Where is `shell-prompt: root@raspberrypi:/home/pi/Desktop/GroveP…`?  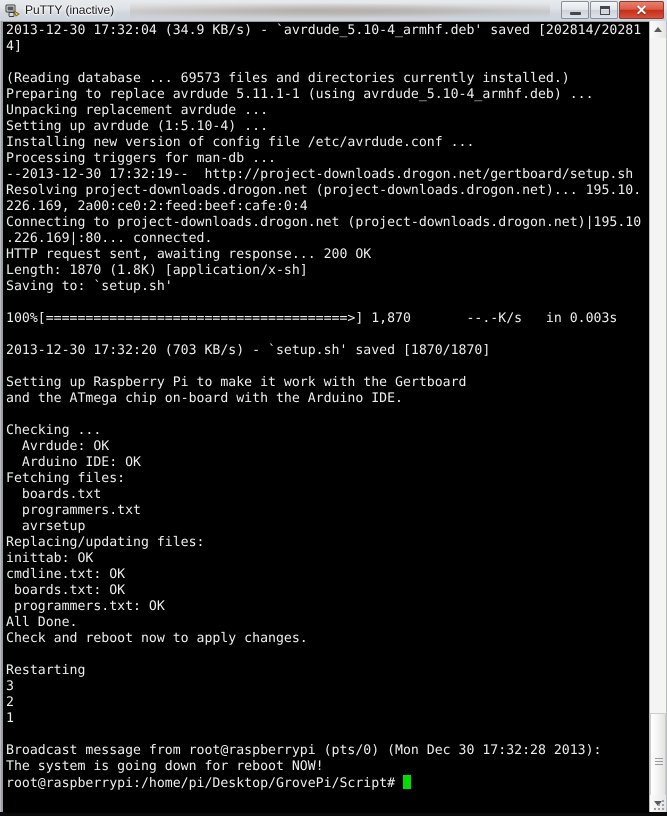 shell-prompt: root@raspberrypi:/home/pi/Desktop/GroveP… is located at coordinates (204, 783).